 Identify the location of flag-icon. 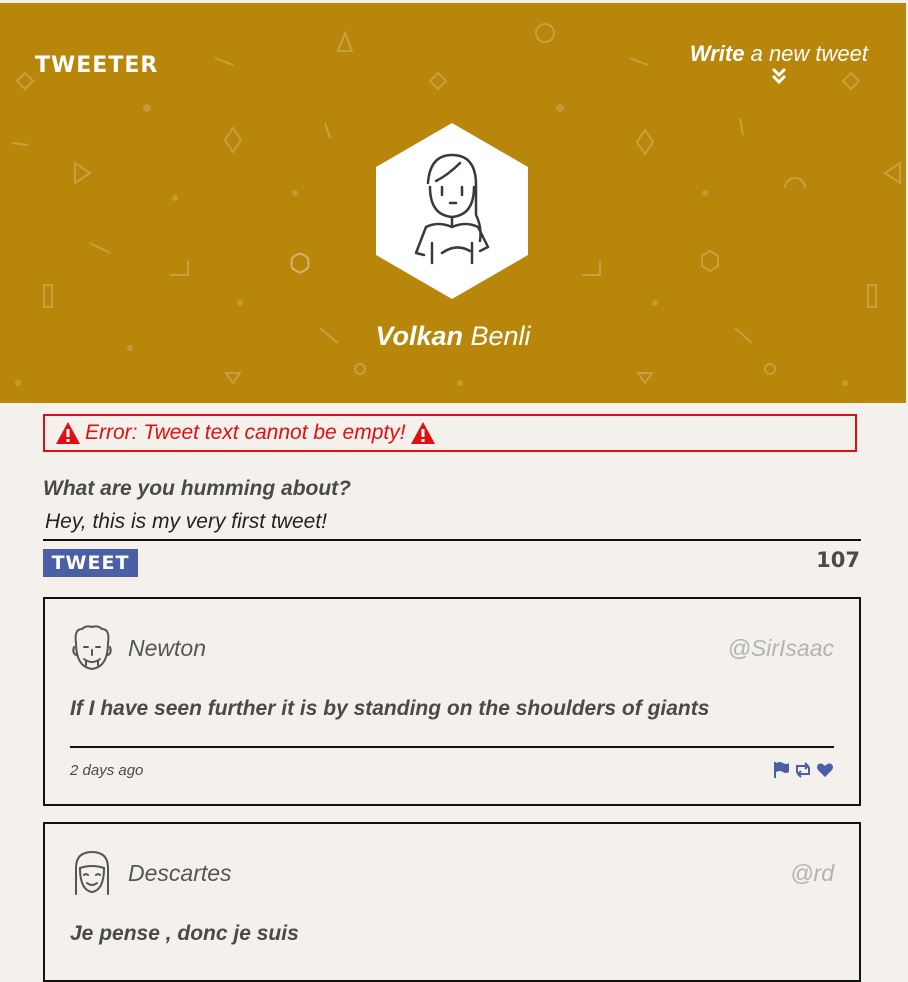
(781, 770).